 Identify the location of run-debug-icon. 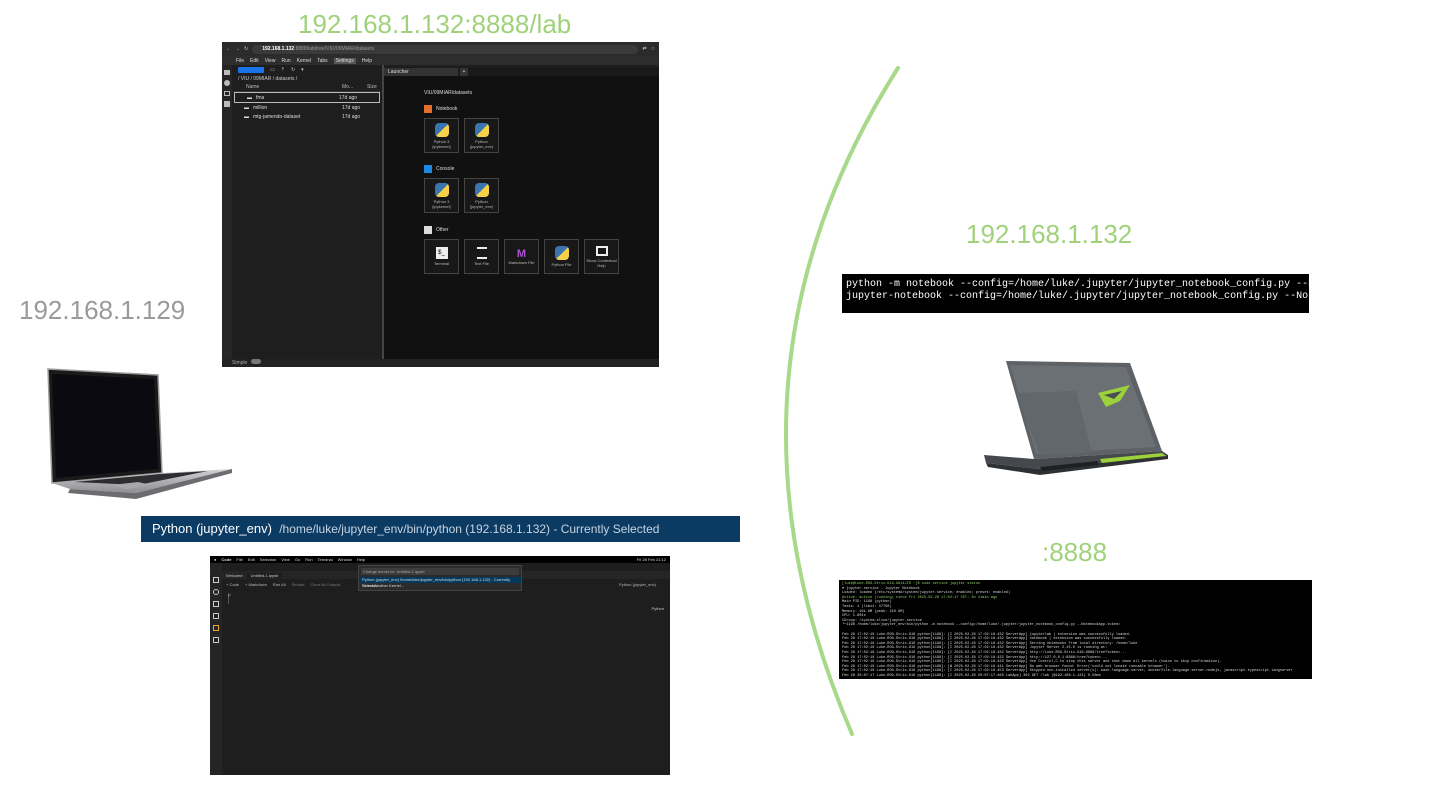
(216, 616).